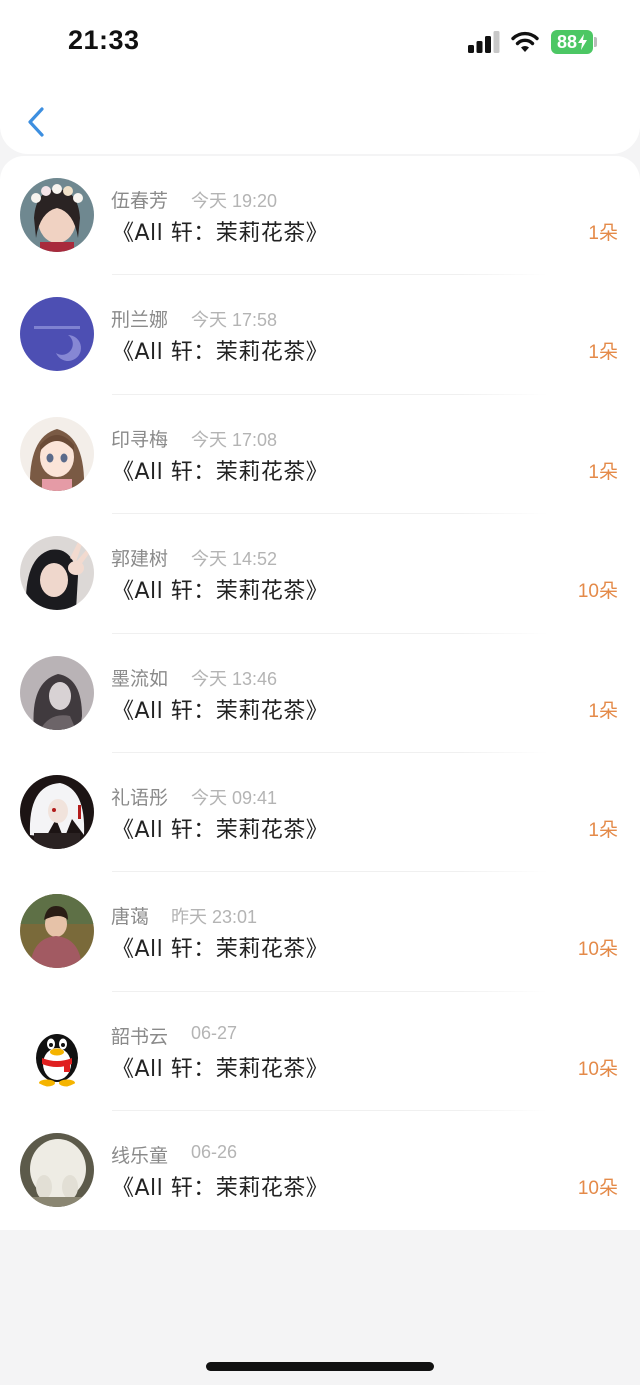 This screenshot has height=1385, width=640. I want to click on chevron-left-icon, so click(36, 122).